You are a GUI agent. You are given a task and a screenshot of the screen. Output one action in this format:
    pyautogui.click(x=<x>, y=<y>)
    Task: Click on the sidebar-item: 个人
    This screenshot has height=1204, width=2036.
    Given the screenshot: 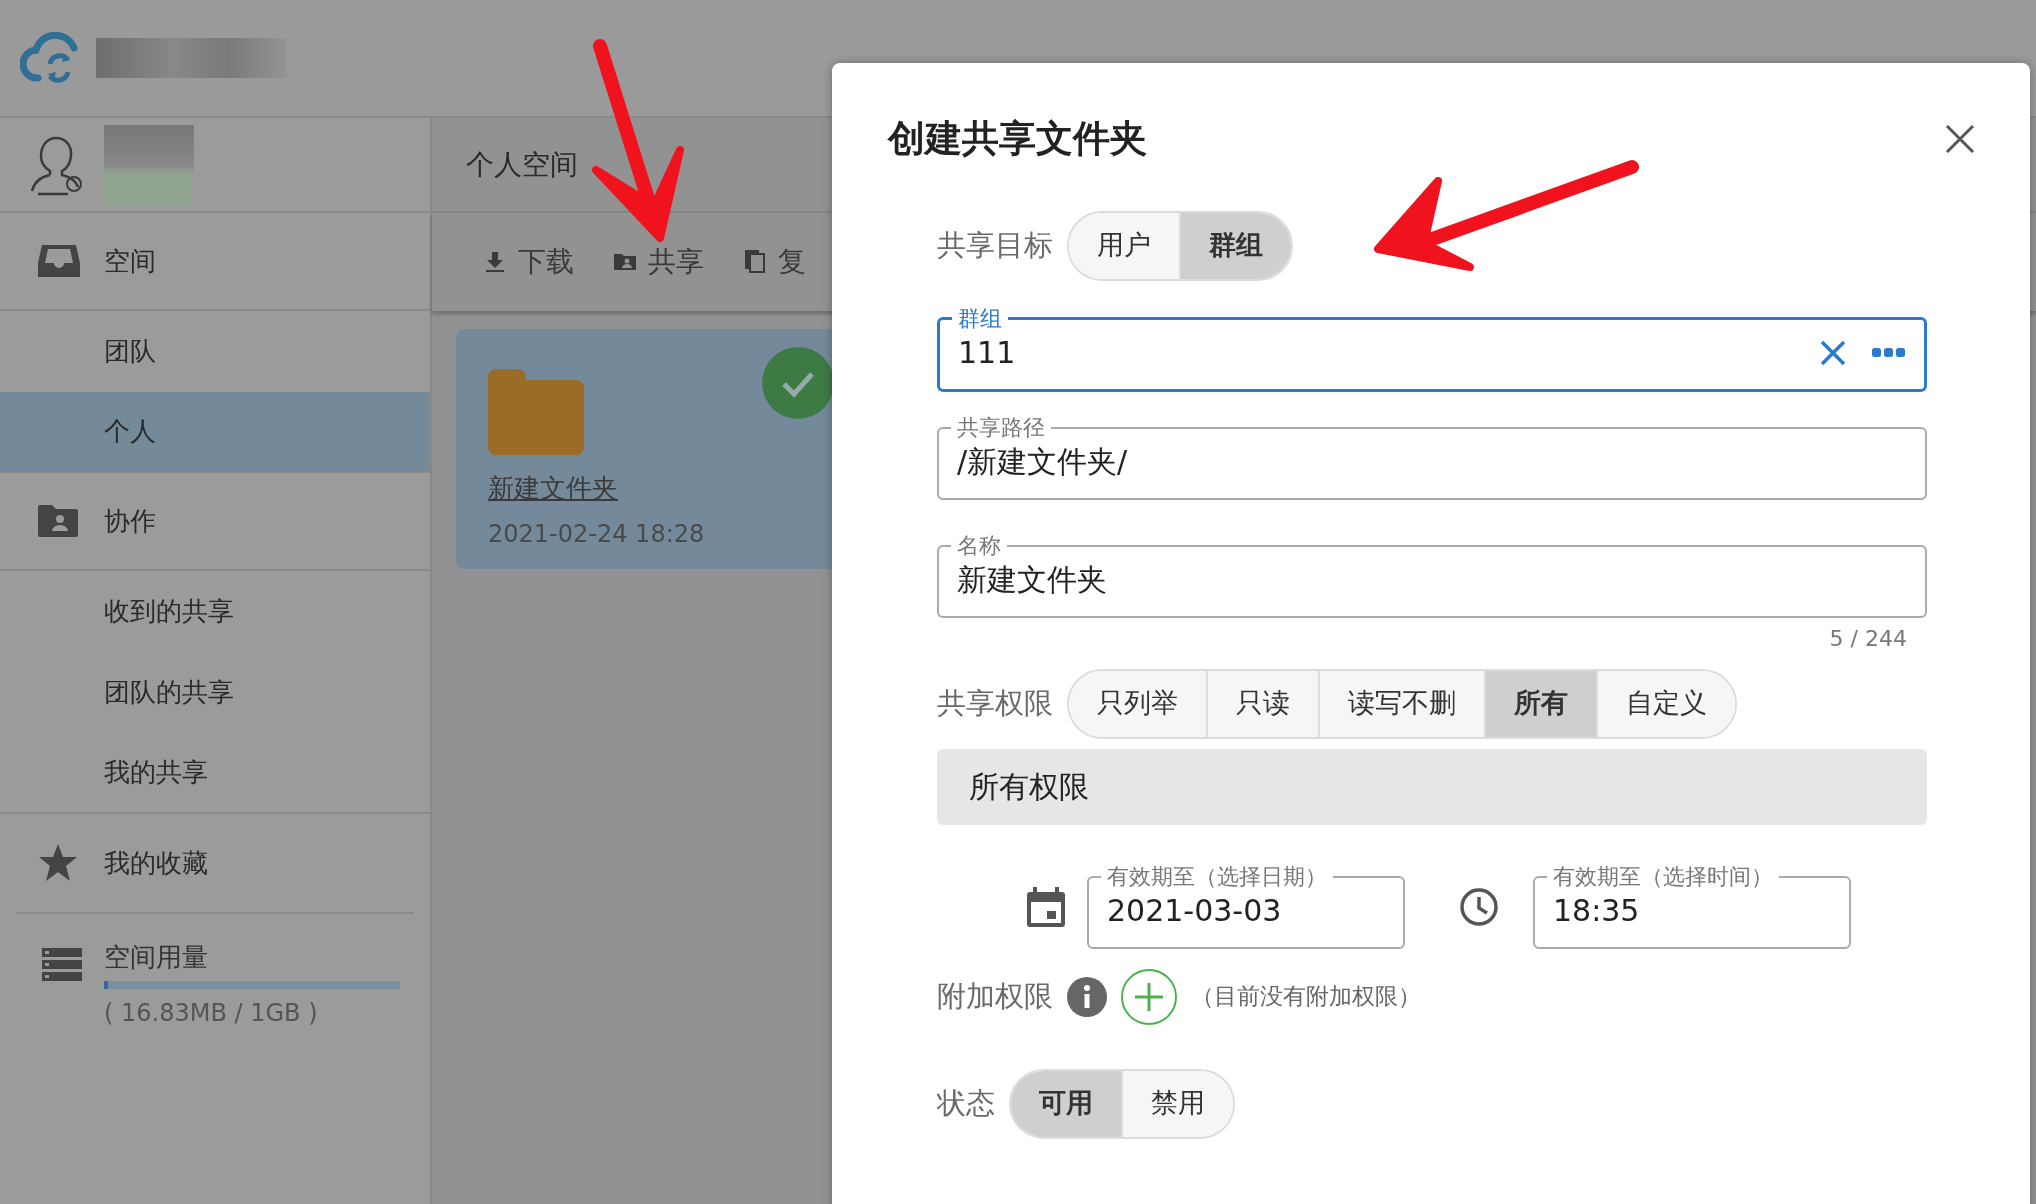 What is the action you would take?
    pyautogui.click(x=215, y=432)
    